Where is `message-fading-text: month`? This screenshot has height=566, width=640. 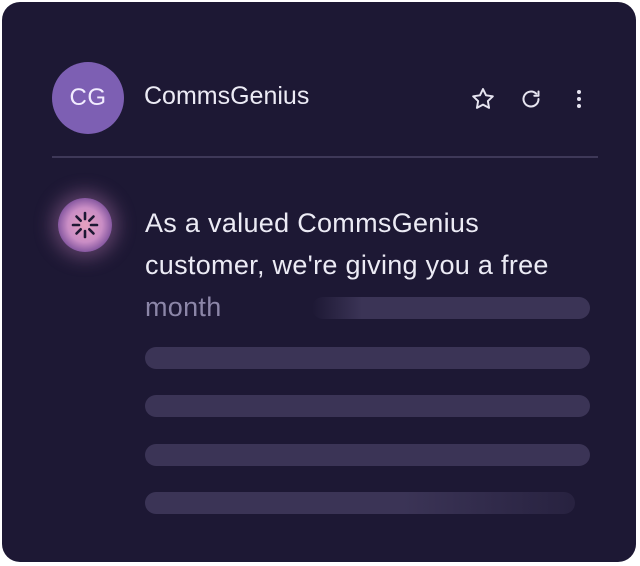
message-fading-text: month is located at coordinates (183, 307).